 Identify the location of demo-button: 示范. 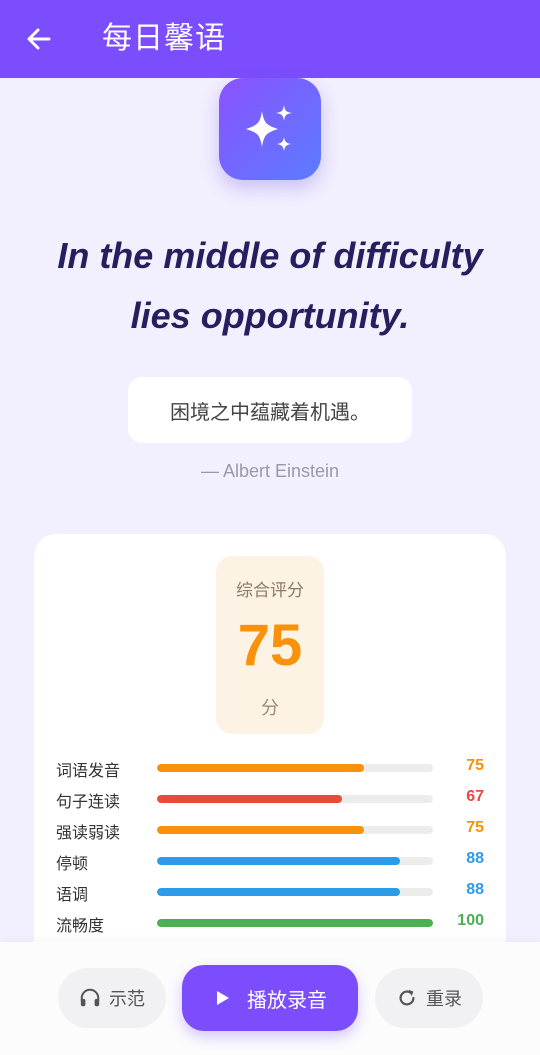
(112, 998).